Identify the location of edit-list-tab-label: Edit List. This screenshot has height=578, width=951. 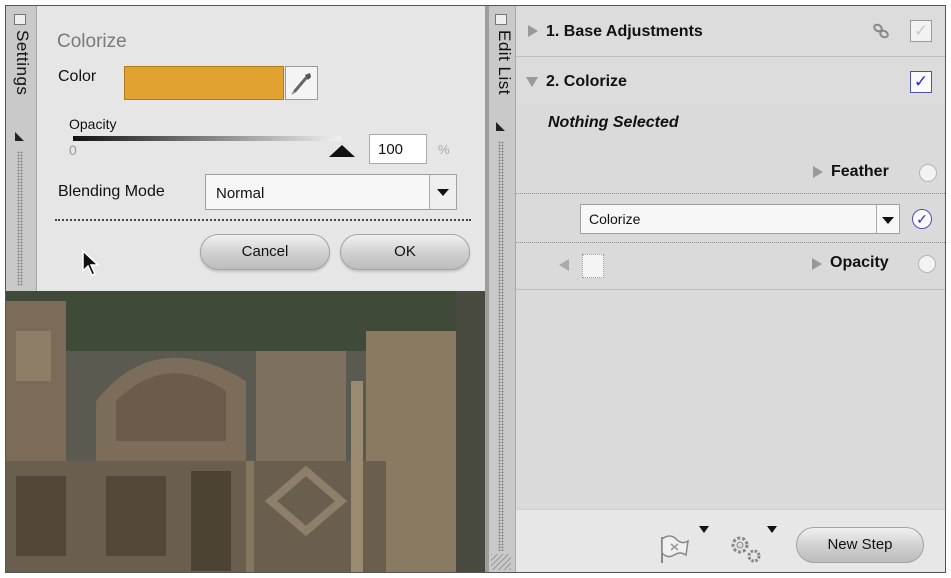
(504, 62).